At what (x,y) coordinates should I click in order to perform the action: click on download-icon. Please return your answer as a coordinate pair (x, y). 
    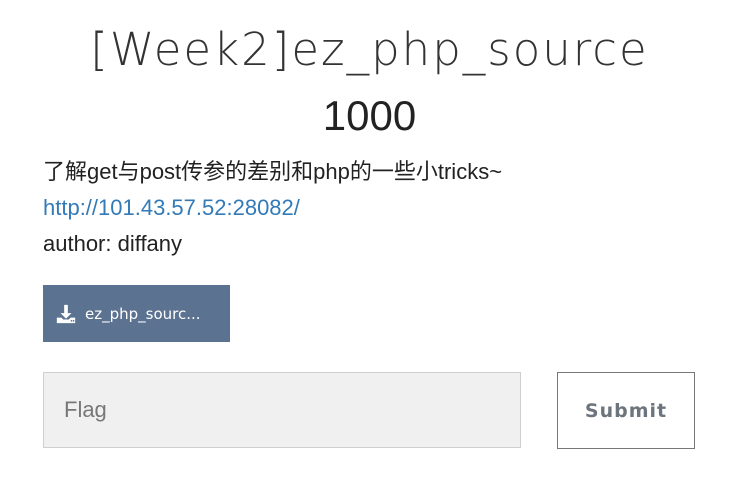
    Looking at the image, I should click on (66, 313).